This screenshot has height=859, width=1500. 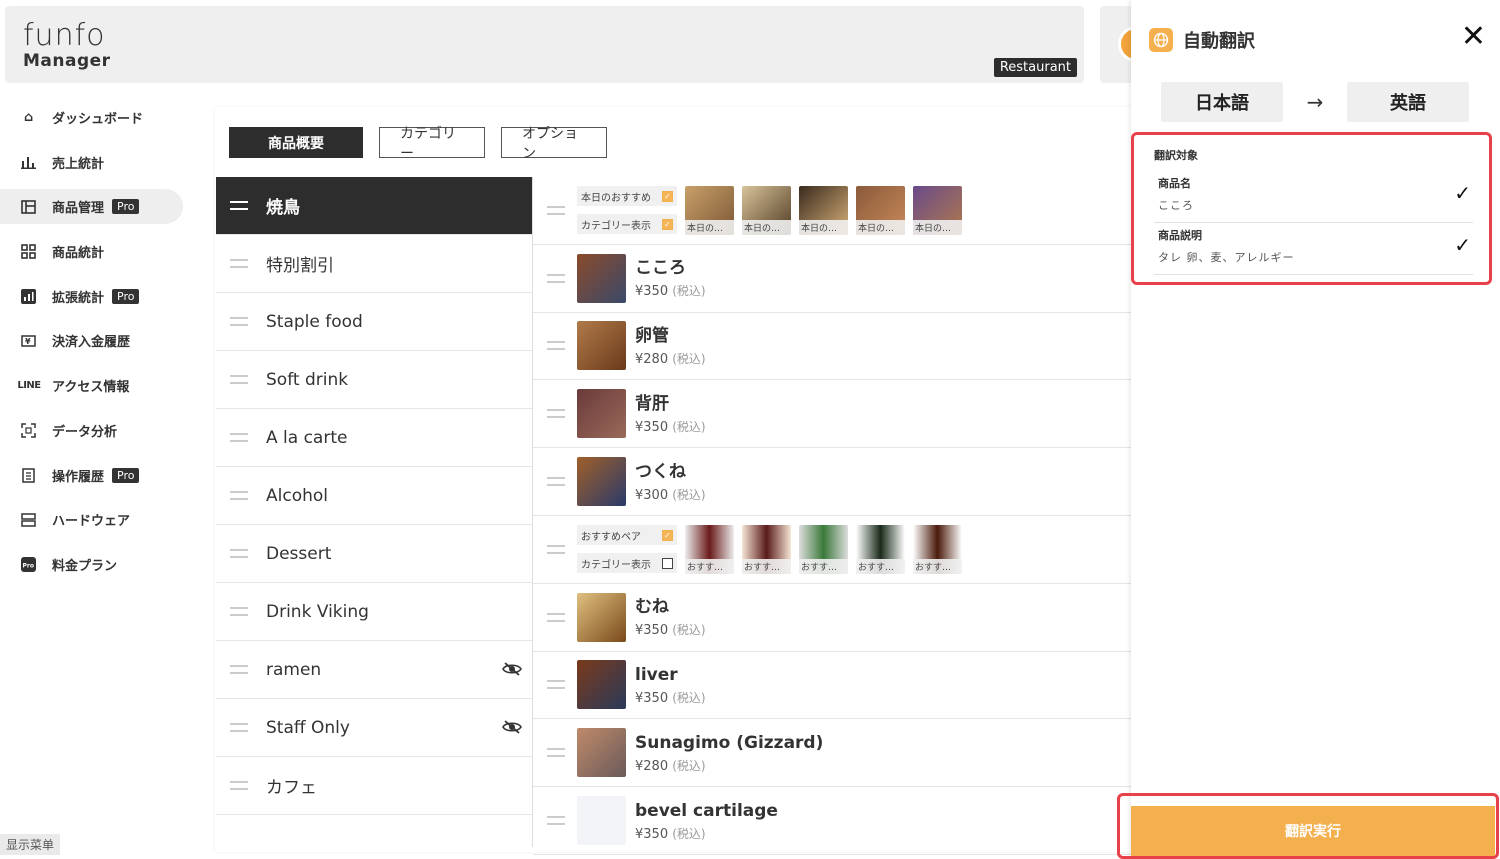 What do you see at coordinates (834, 279) in the screenshot?
I see `product-row: こころ ¥350 (税込)` at bounding box center [834, 279].